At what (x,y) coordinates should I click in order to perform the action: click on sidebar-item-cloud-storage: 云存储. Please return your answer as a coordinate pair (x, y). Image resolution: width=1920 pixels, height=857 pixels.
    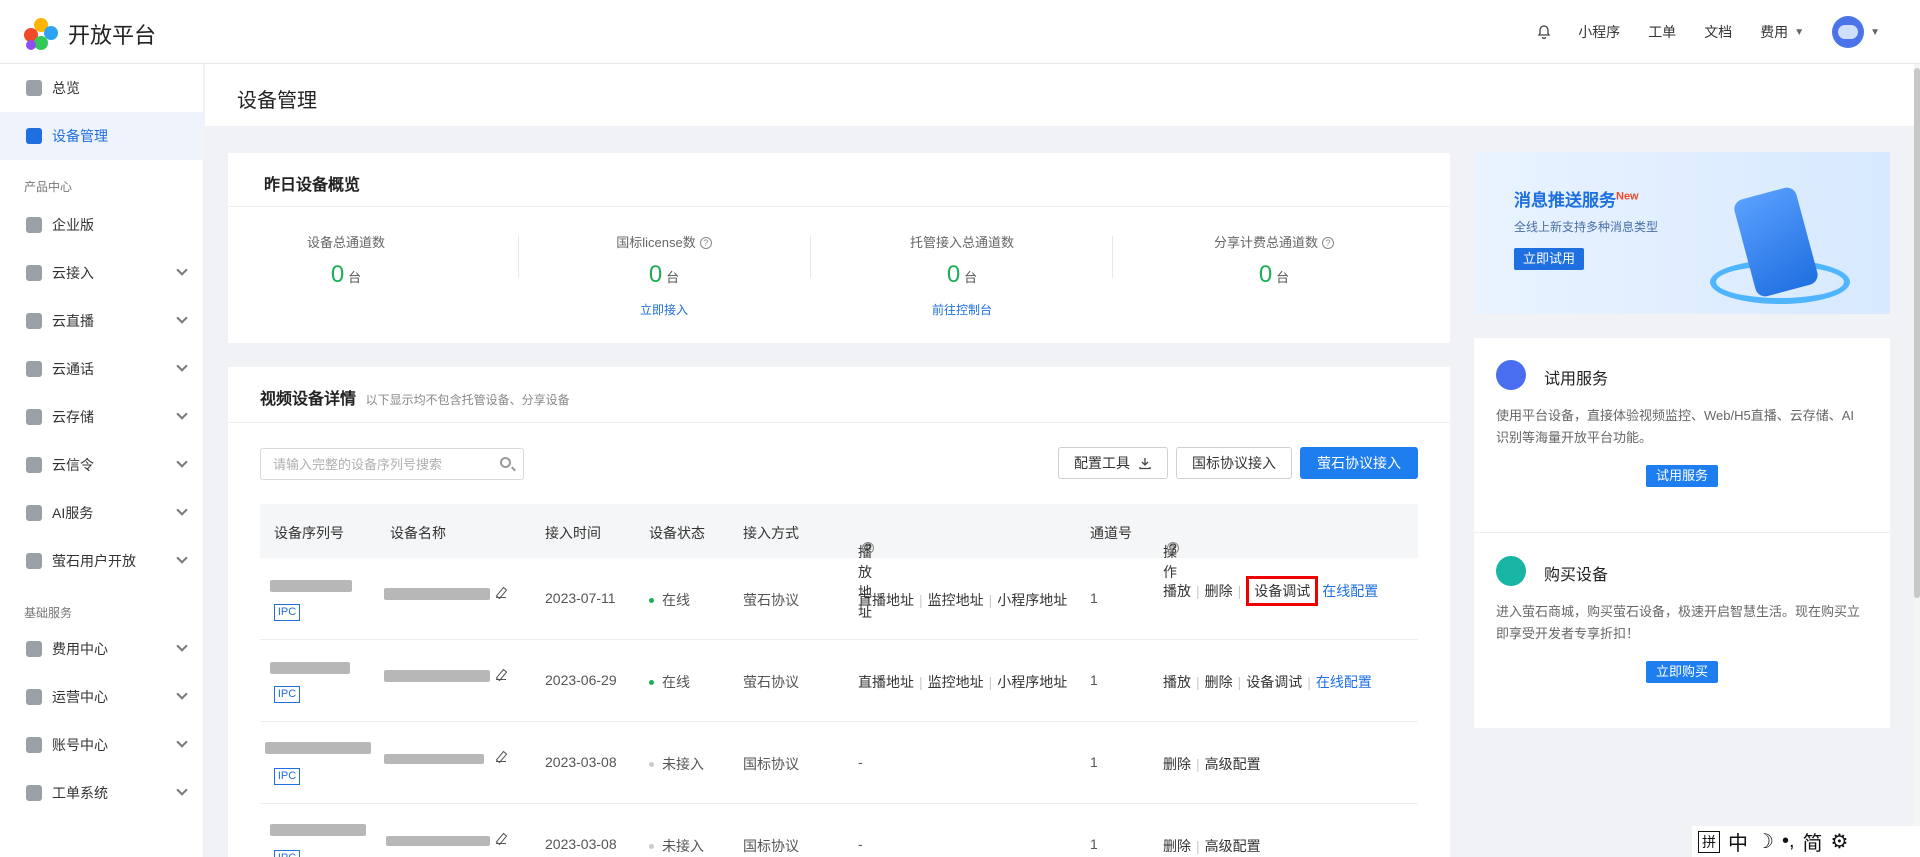
    Looking at the image, I should click on (102, 417).